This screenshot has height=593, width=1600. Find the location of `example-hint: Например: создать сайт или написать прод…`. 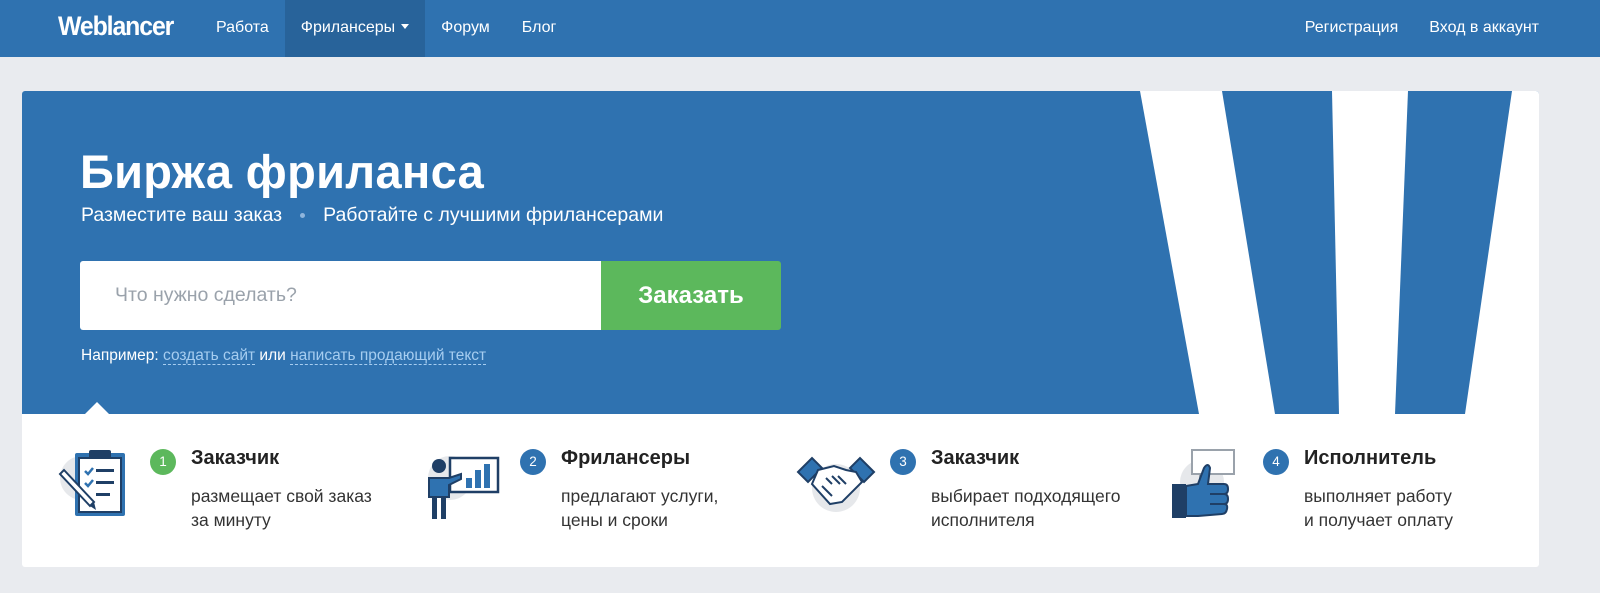

example-hint: Например: создать сайт или написать прод… is located at coordinates (284, 356).